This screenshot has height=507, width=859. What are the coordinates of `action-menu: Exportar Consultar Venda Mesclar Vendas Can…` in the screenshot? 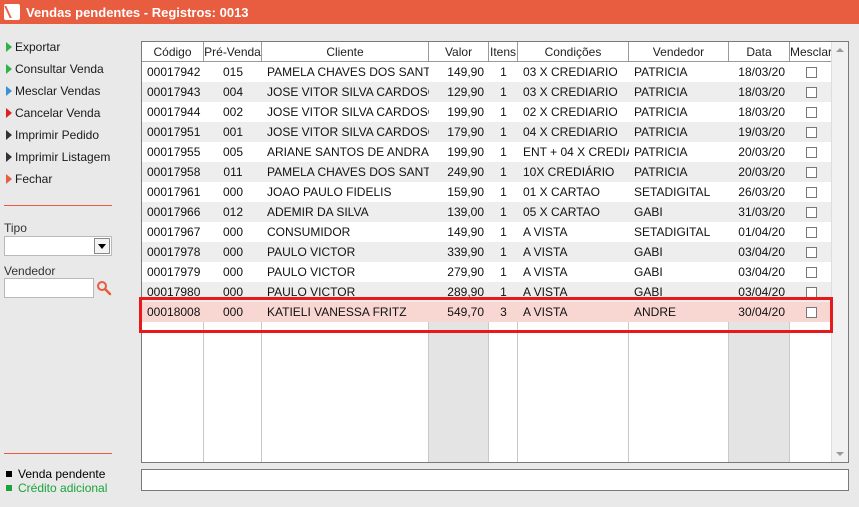 It's located at (60, 107).